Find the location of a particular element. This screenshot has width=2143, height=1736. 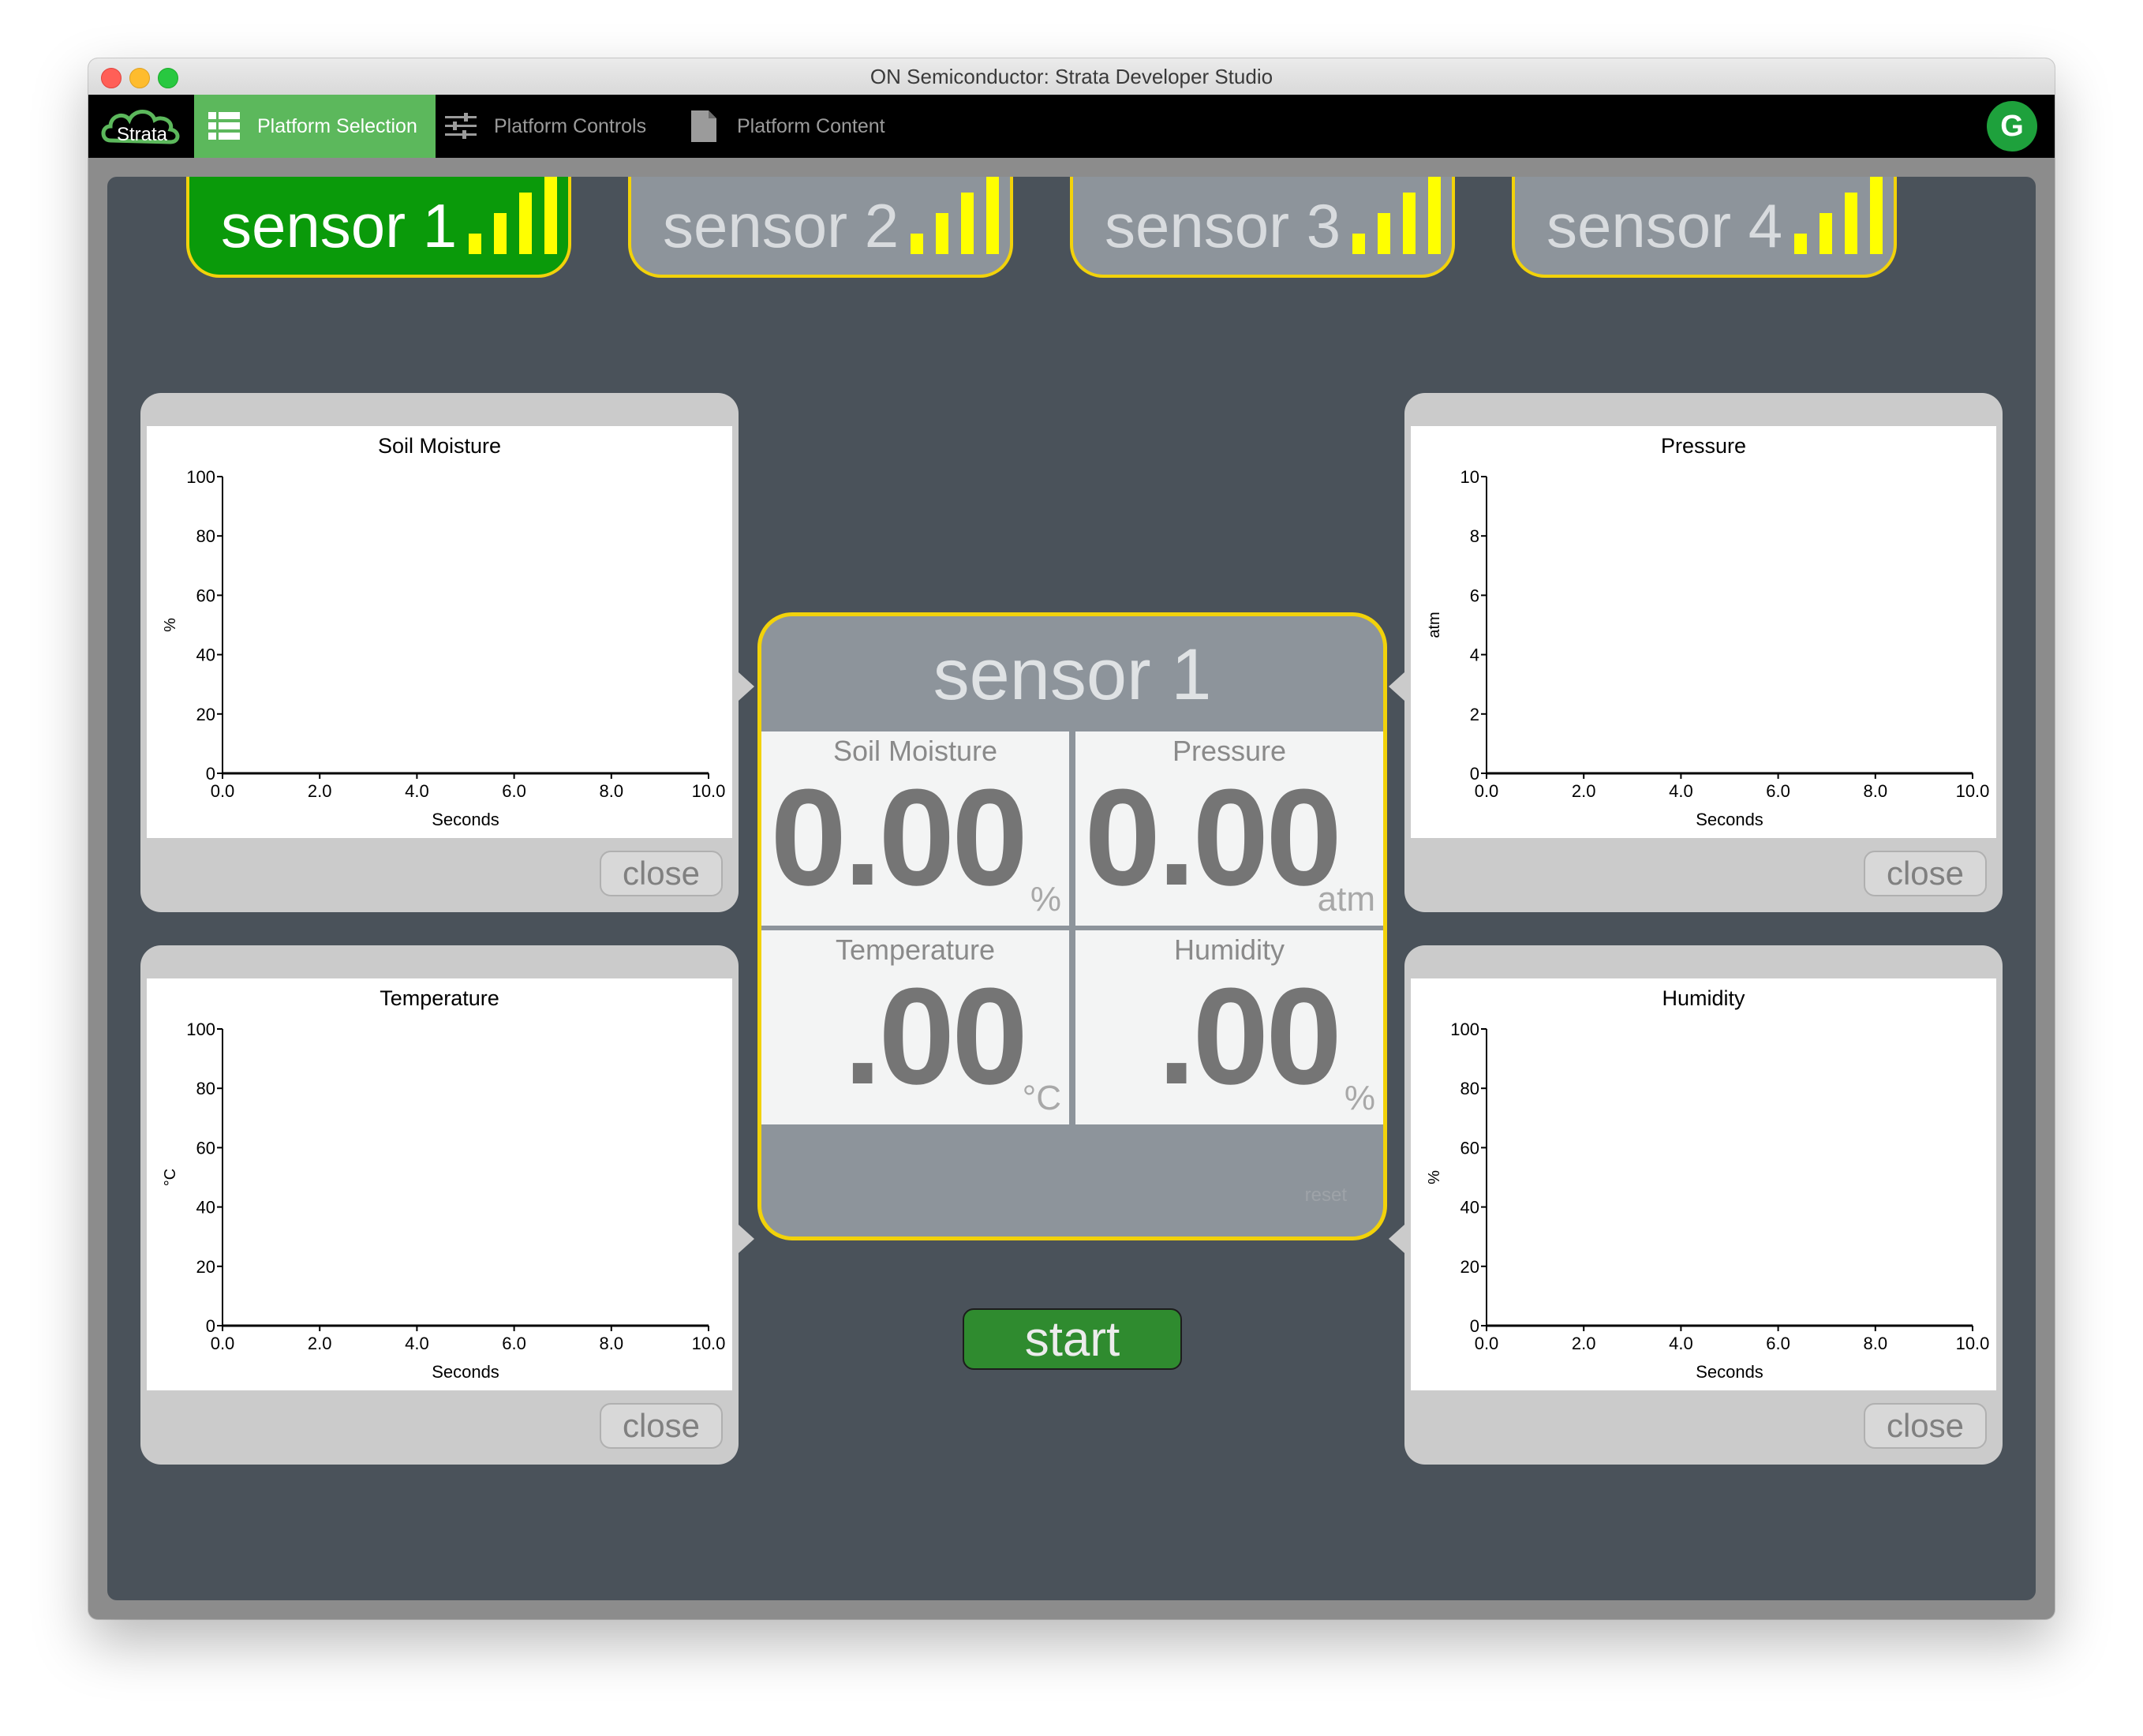

tab-sensor-4: sensor 4 is located at coordinates (1705, 227).